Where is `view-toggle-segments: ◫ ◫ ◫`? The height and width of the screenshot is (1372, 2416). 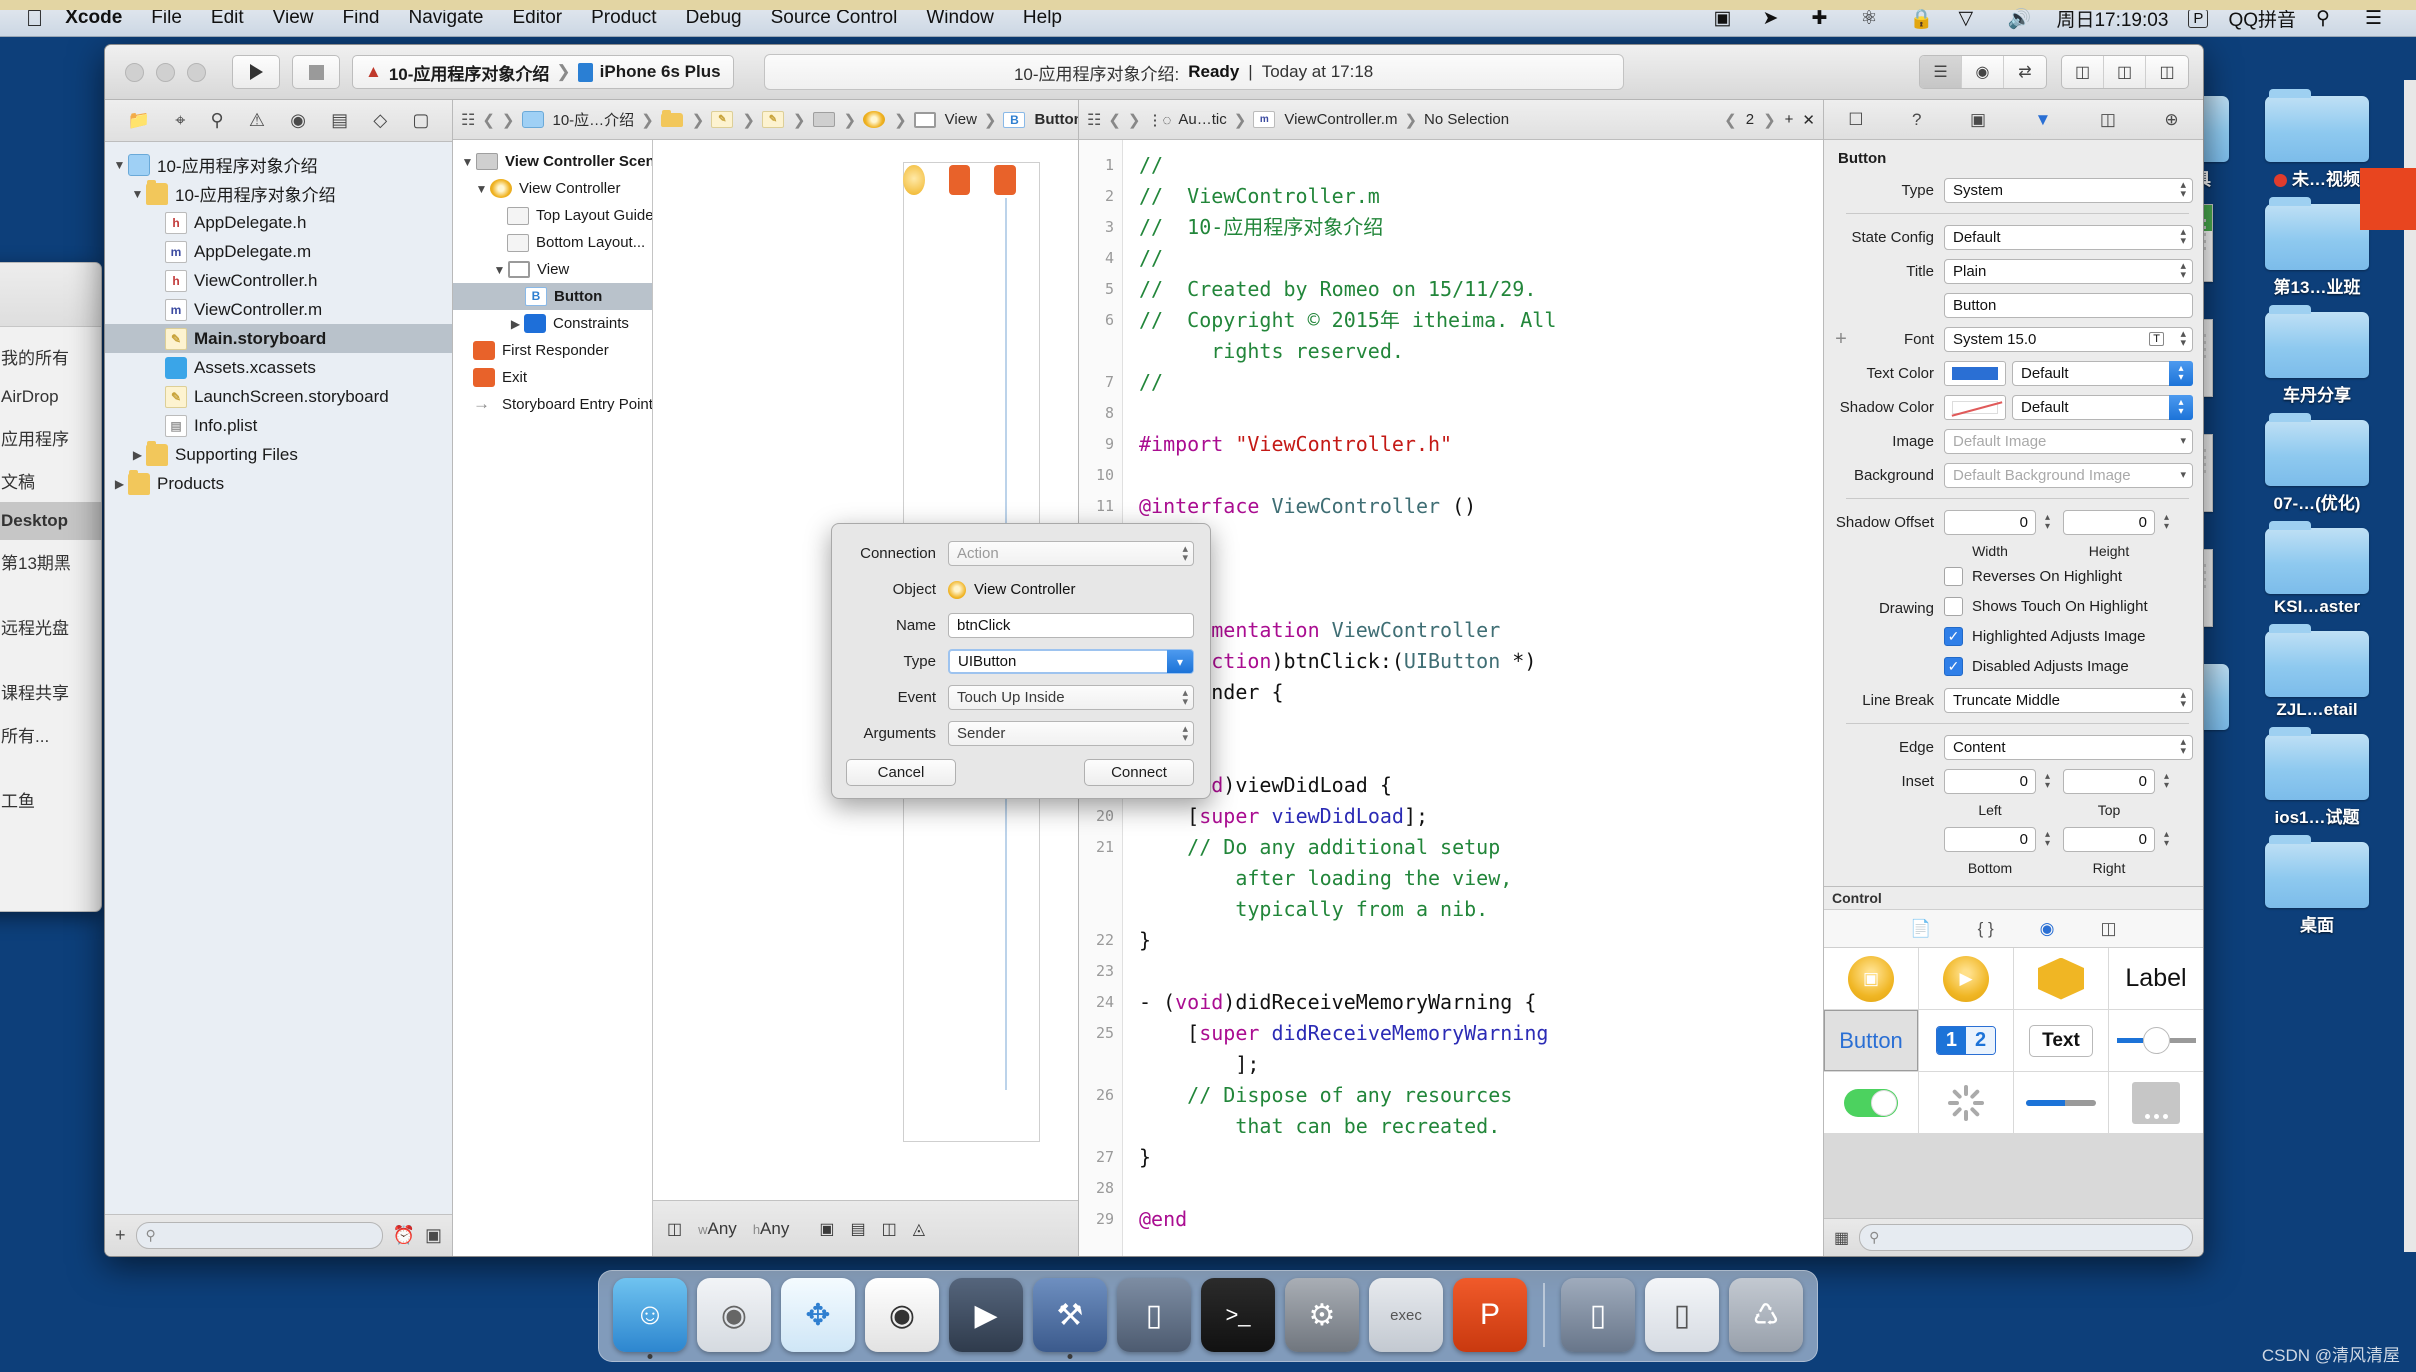 view-toggle-segments: ◫ ◫ ◫ is located at coordinates (2125, 72).